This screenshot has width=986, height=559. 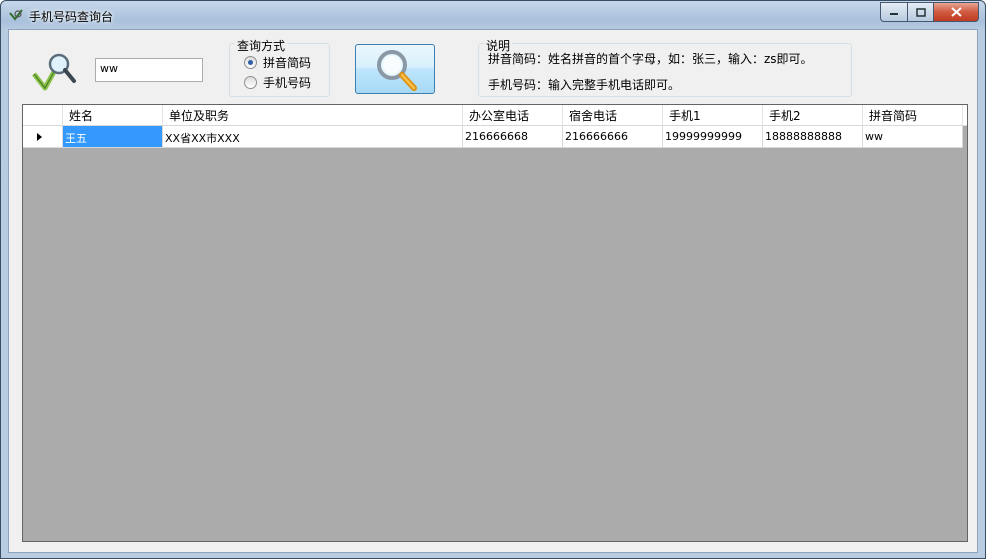 I want to click on close-icon, so click(x=956, y=12).